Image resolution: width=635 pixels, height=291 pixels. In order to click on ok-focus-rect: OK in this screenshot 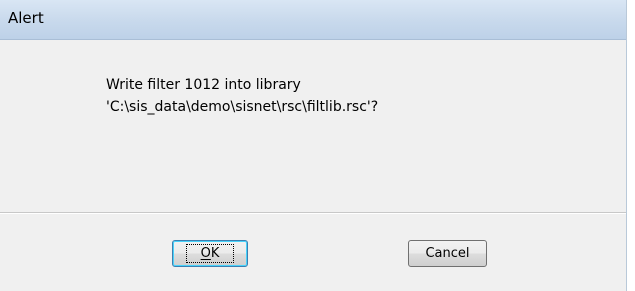, I will do `click(210, 253)`.